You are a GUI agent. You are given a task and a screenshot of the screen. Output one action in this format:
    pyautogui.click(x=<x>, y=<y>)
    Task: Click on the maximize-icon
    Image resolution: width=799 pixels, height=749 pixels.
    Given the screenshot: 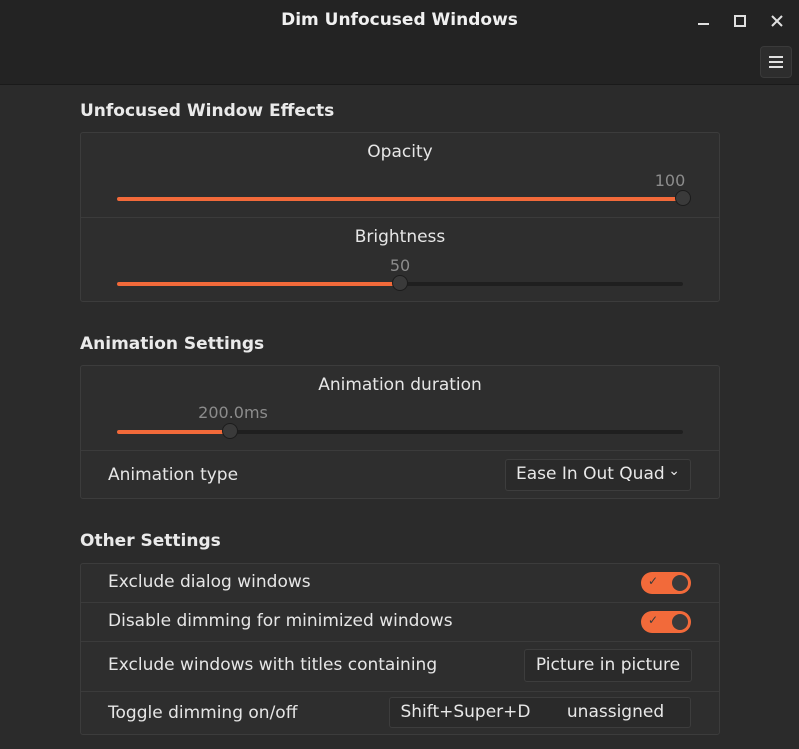 What is the action you would take?
    pyautogui.click(x=740, y=21)
    